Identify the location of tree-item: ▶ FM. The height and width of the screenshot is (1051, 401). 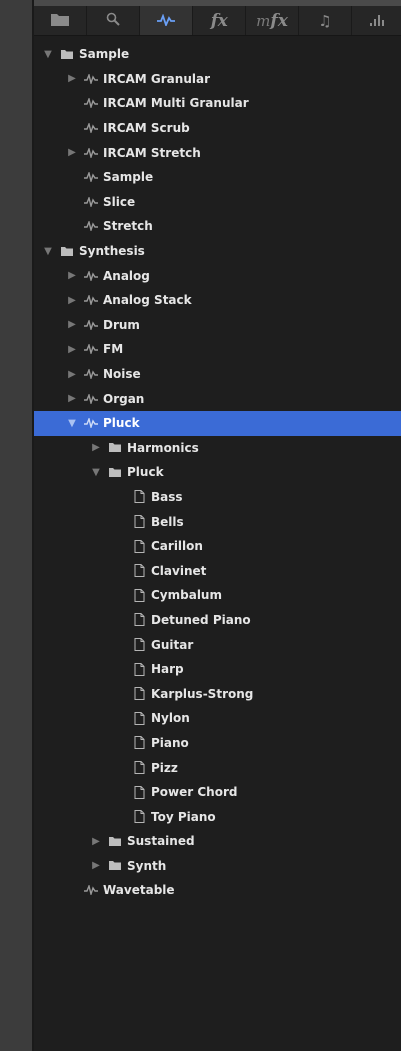
(217, 349).